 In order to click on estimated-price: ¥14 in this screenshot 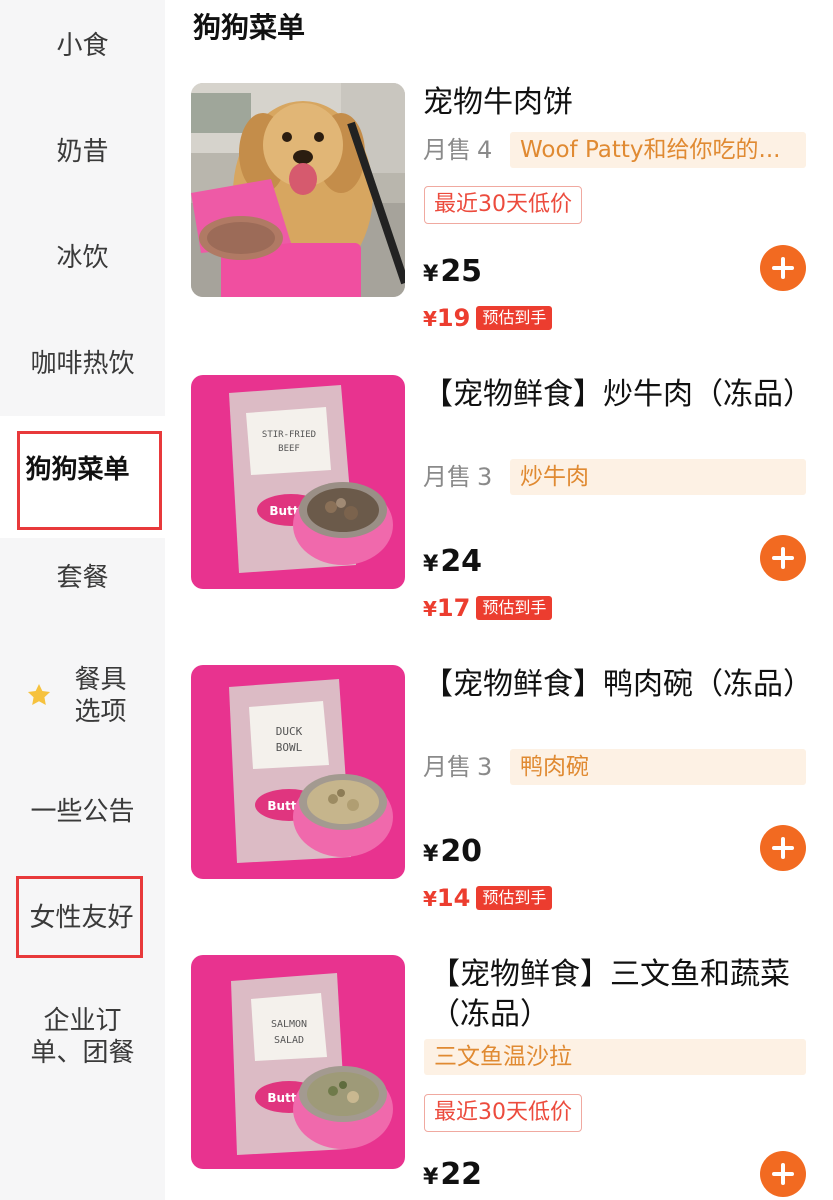, I will do `click(446, 898)`.